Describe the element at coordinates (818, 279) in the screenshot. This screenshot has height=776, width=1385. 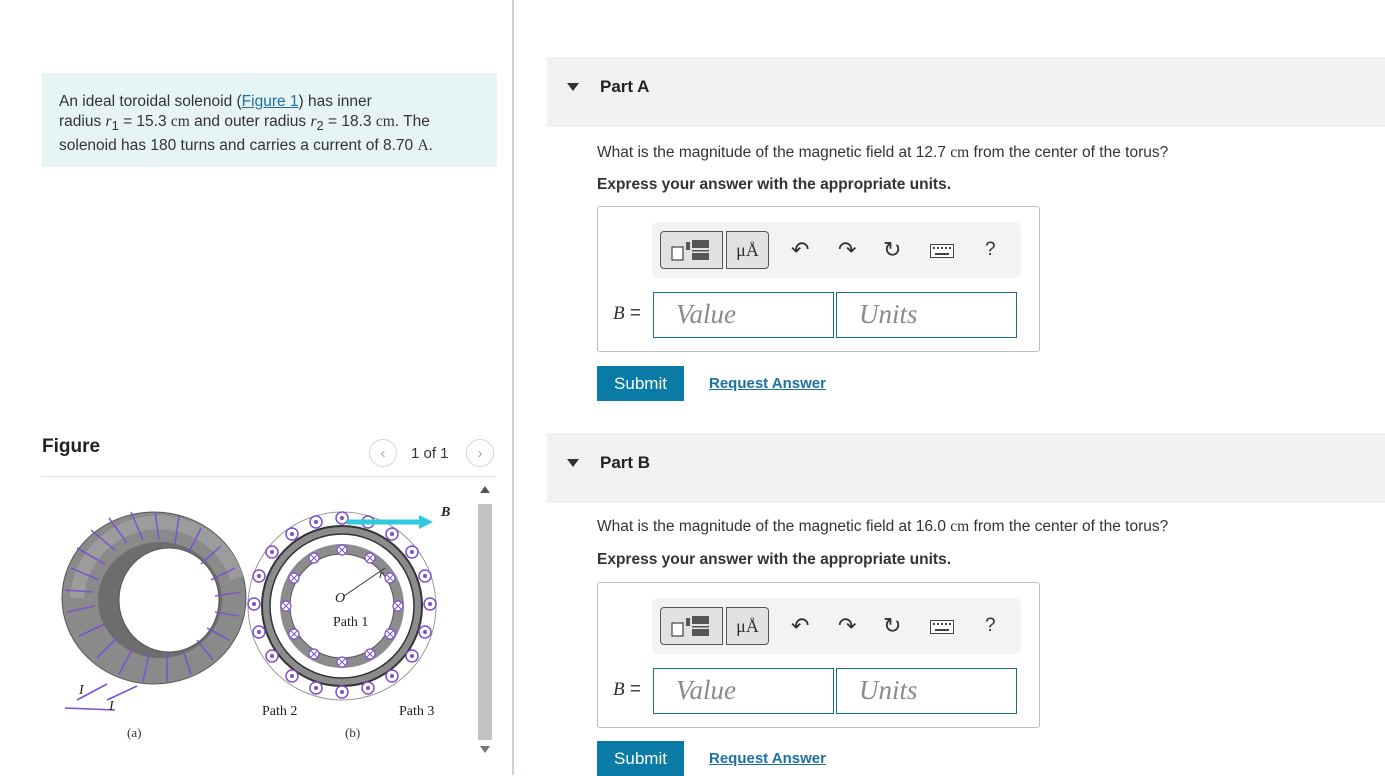
I see `part-a-answer-box: μÅ ↶ ↷ ↻ ? B = Value Units` at that location.